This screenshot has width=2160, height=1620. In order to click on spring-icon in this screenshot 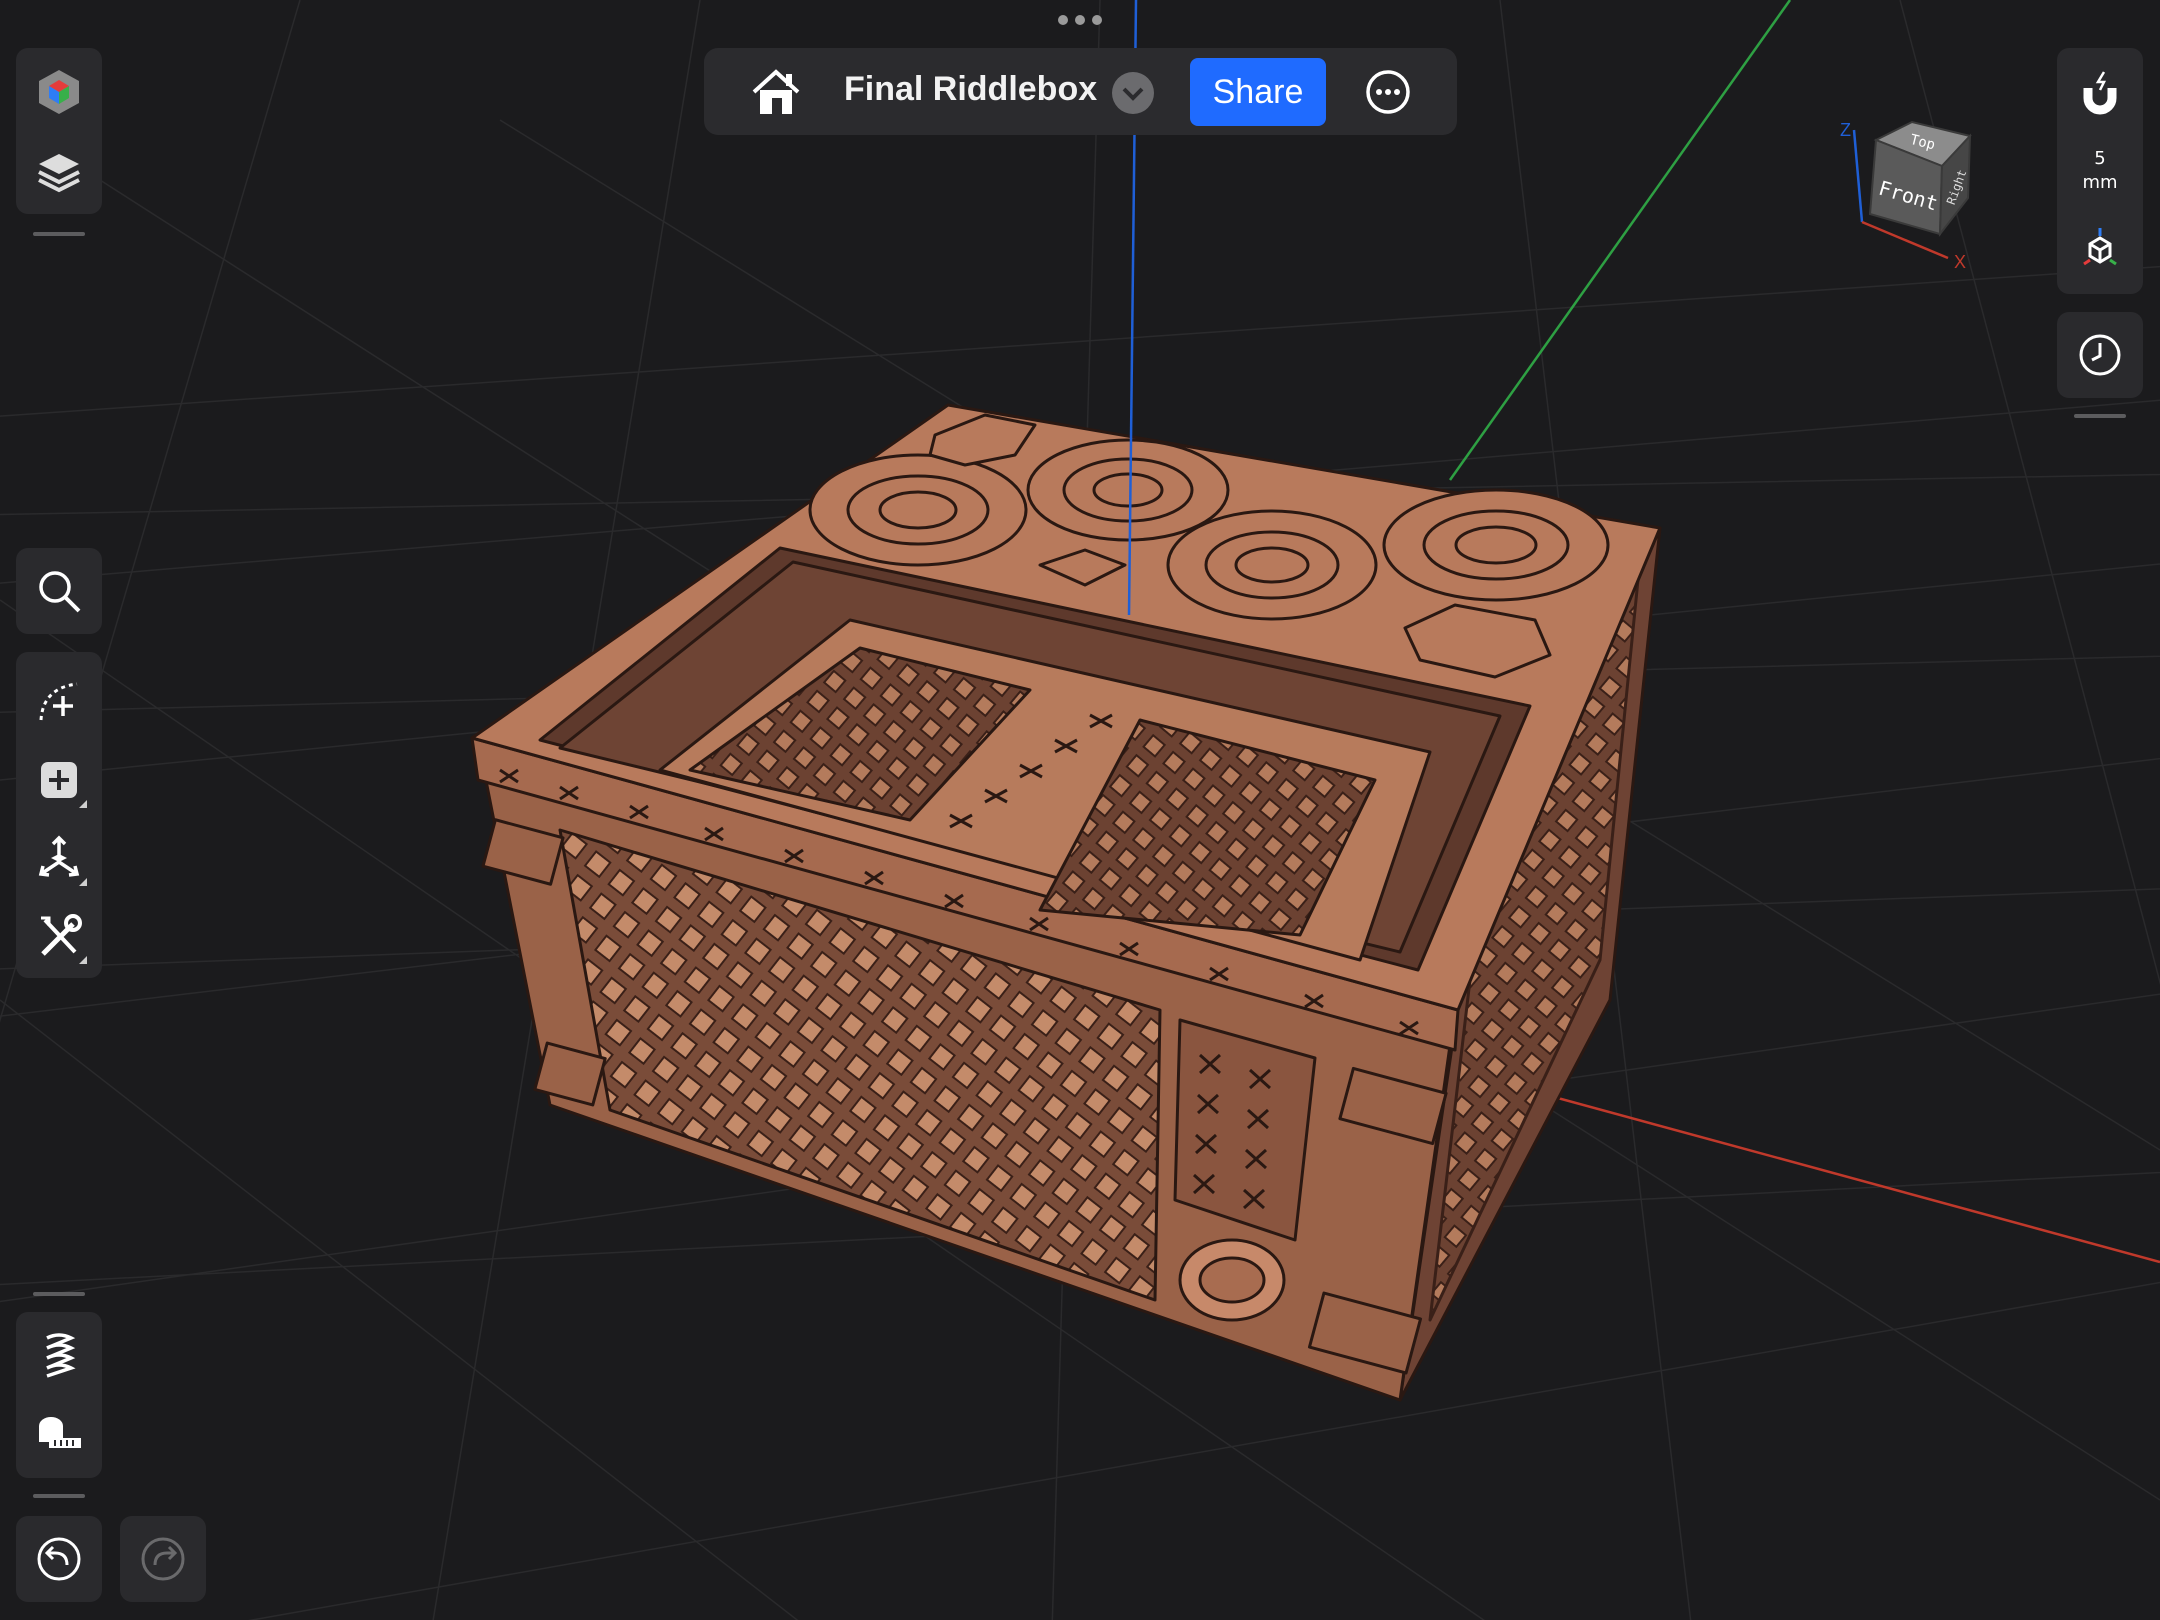, I will do `click(59, 1356)`.